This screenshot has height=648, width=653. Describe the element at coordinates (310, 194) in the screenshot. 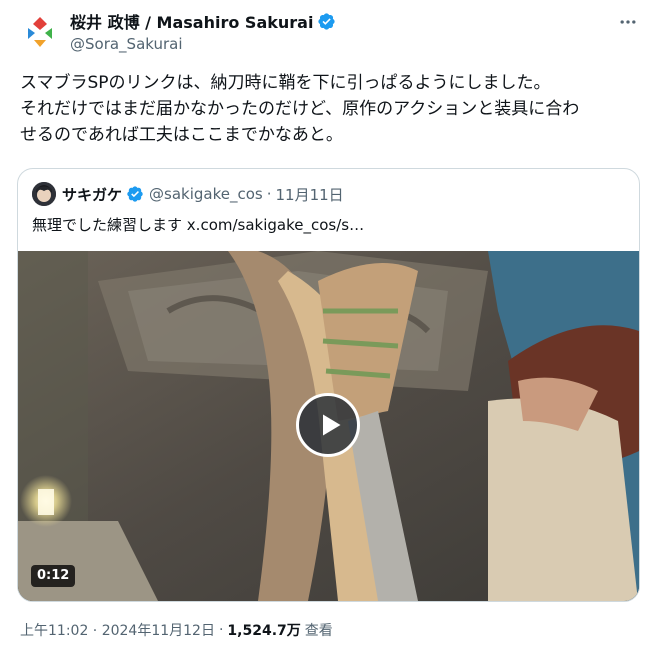

I see `quoted-tweet-date: 11月11日` at that location.